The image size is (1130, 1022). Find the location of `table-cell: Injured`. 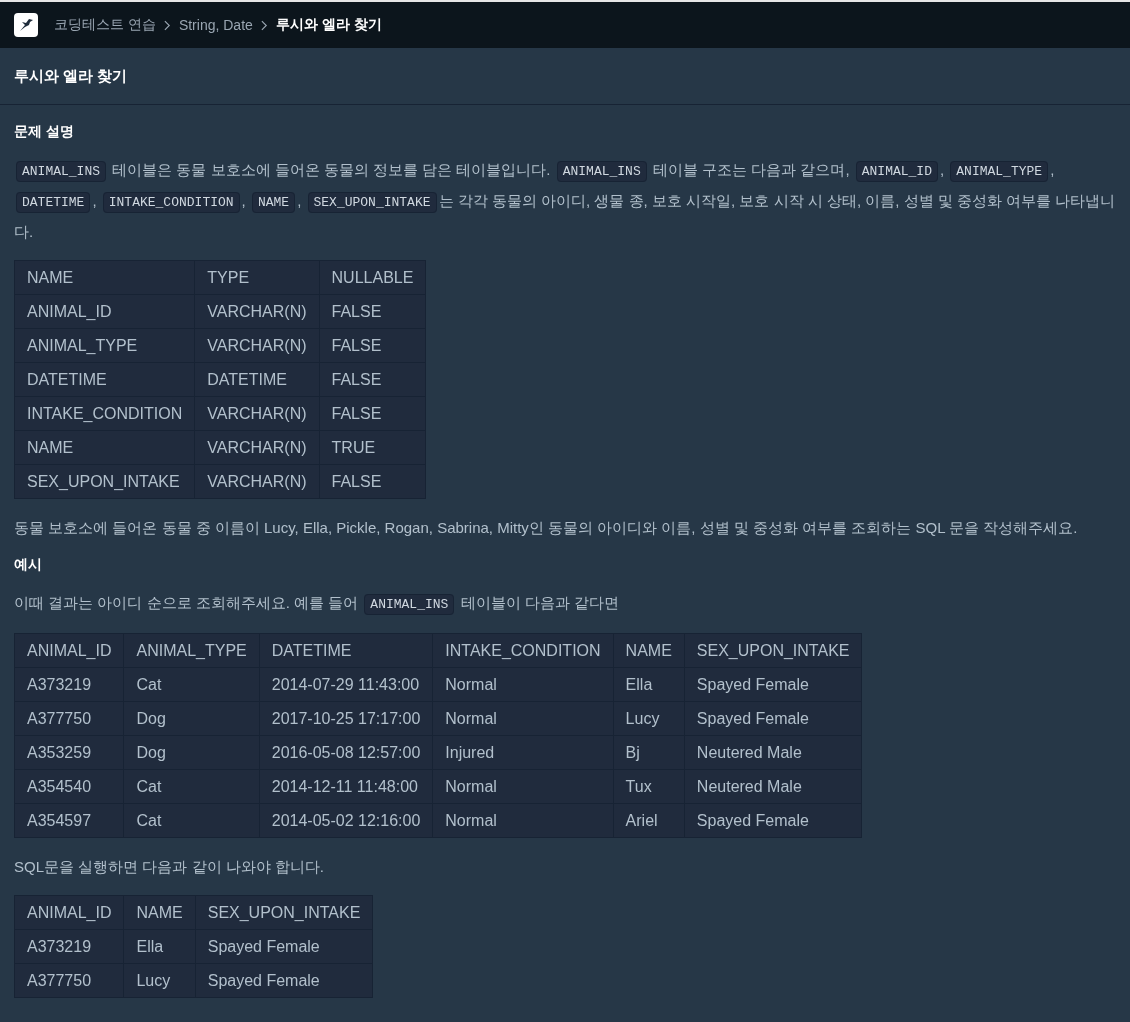

table-cell: Injured is located at coordinates (523, 752).